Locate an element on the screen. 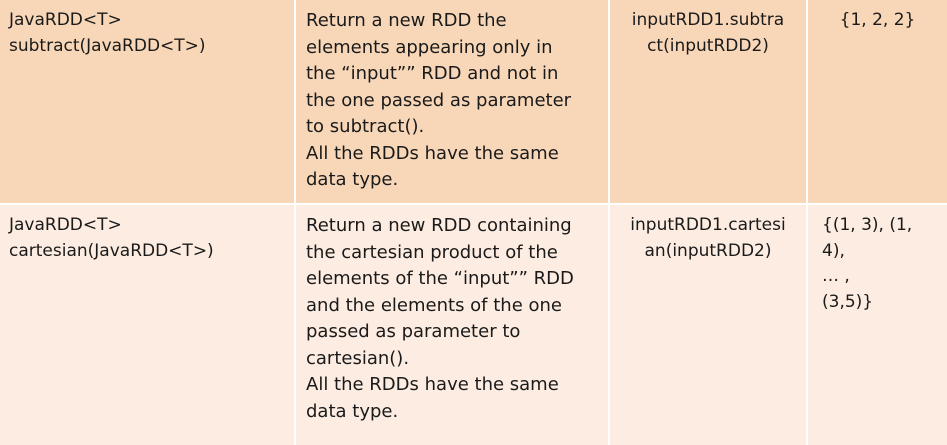 This screenshot has width=947, height=445. example-code: inputRDD1.subtra ct(inputRDD2) is located at coordinates (708, 33).